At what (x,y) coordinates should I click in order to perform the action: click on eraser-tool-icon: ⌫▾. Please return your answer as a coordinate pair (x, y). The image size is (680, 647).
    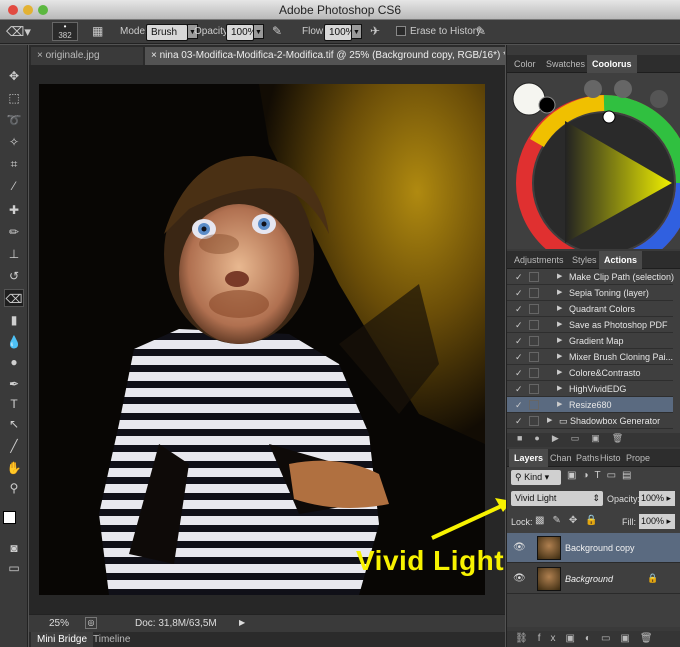
    Looking at the image, I should click on (18, 31).